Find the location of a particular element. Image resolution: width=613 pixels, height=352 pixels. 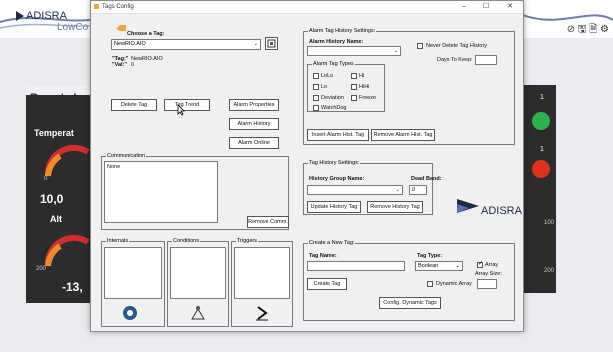

tag-name-label: Tag Name: is located at coordinates (323, 256).